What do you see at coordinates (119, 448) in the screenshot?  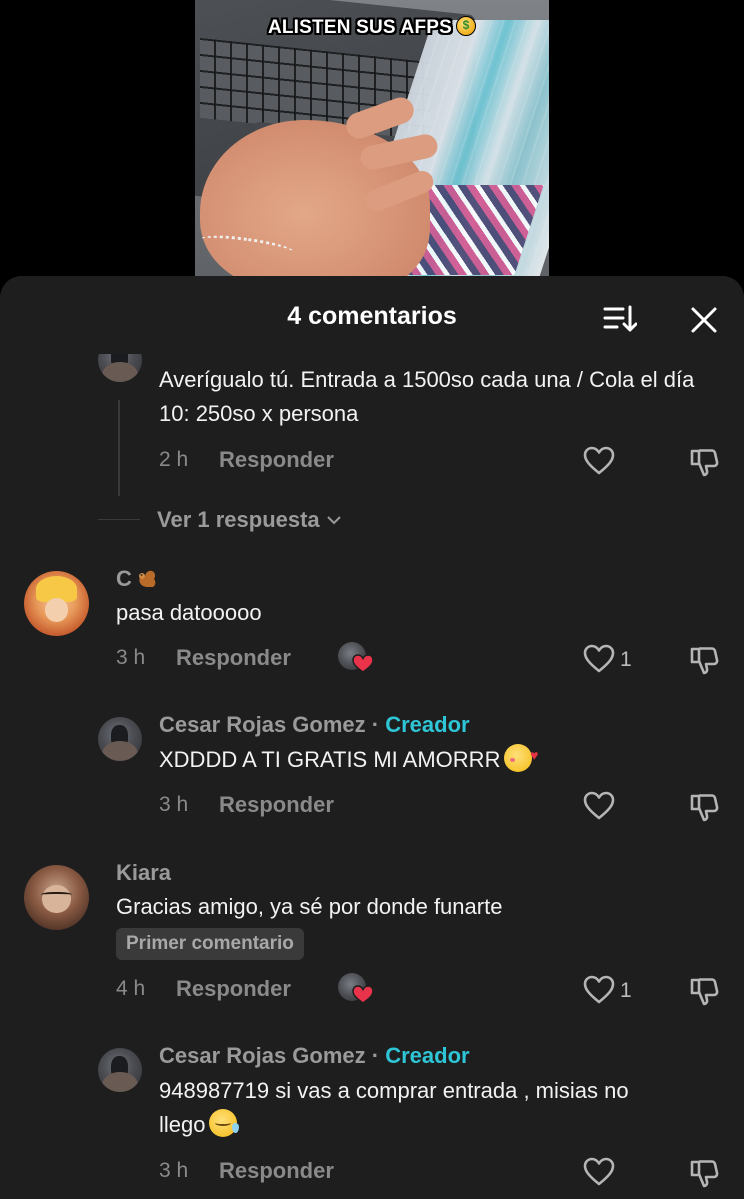 I see `thread-line` at bounding box center [119, 448].